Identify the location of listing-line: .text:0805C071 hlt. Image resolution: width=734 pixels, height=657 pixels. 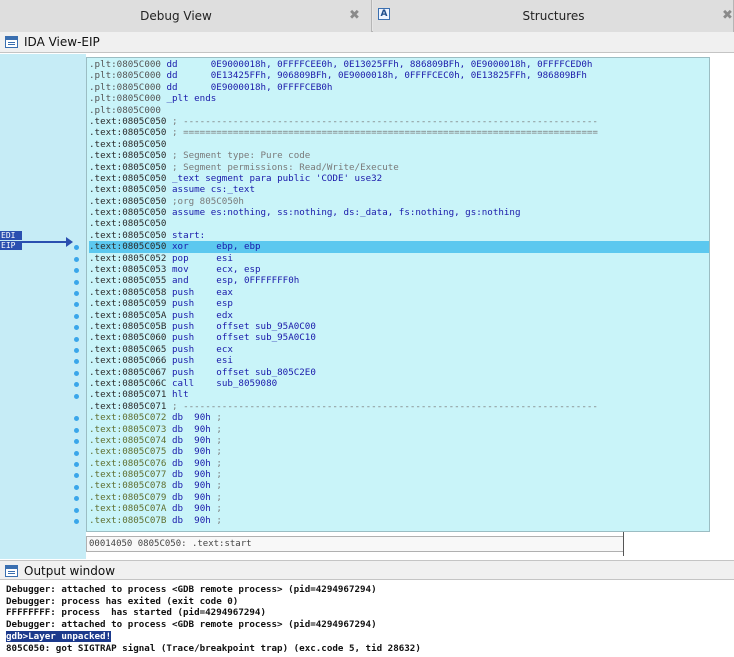
(399, 394).